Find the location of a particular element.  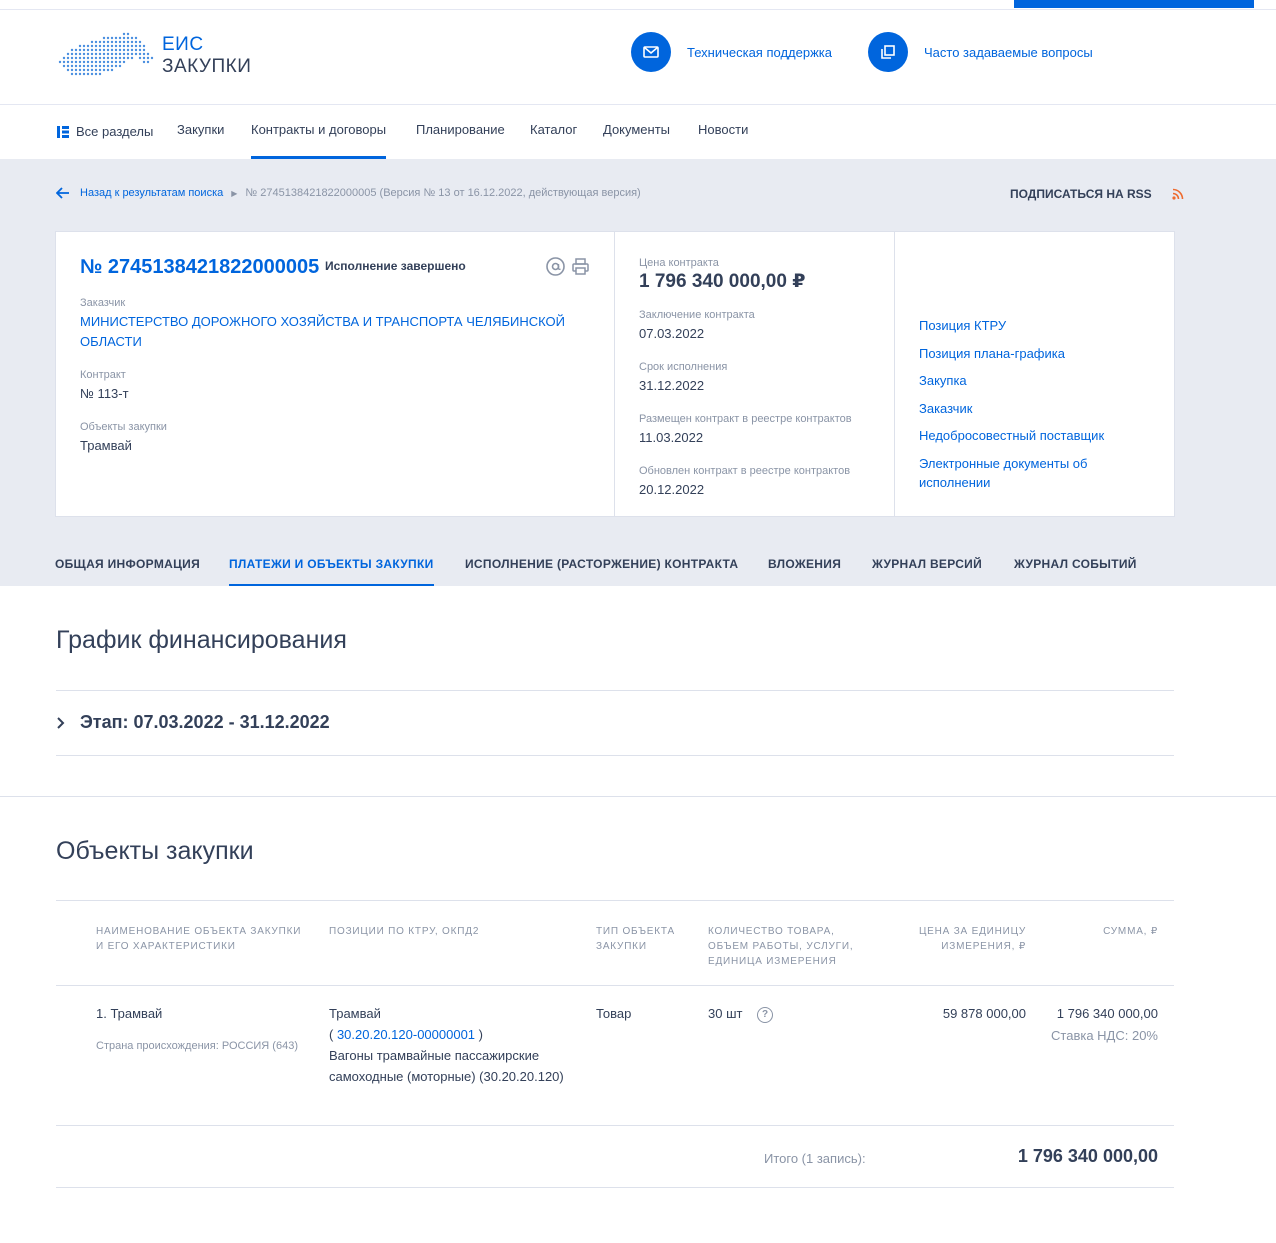

ktru-code-link: 30.20.20.120-00000001 is located at coordinates (406, 1034).